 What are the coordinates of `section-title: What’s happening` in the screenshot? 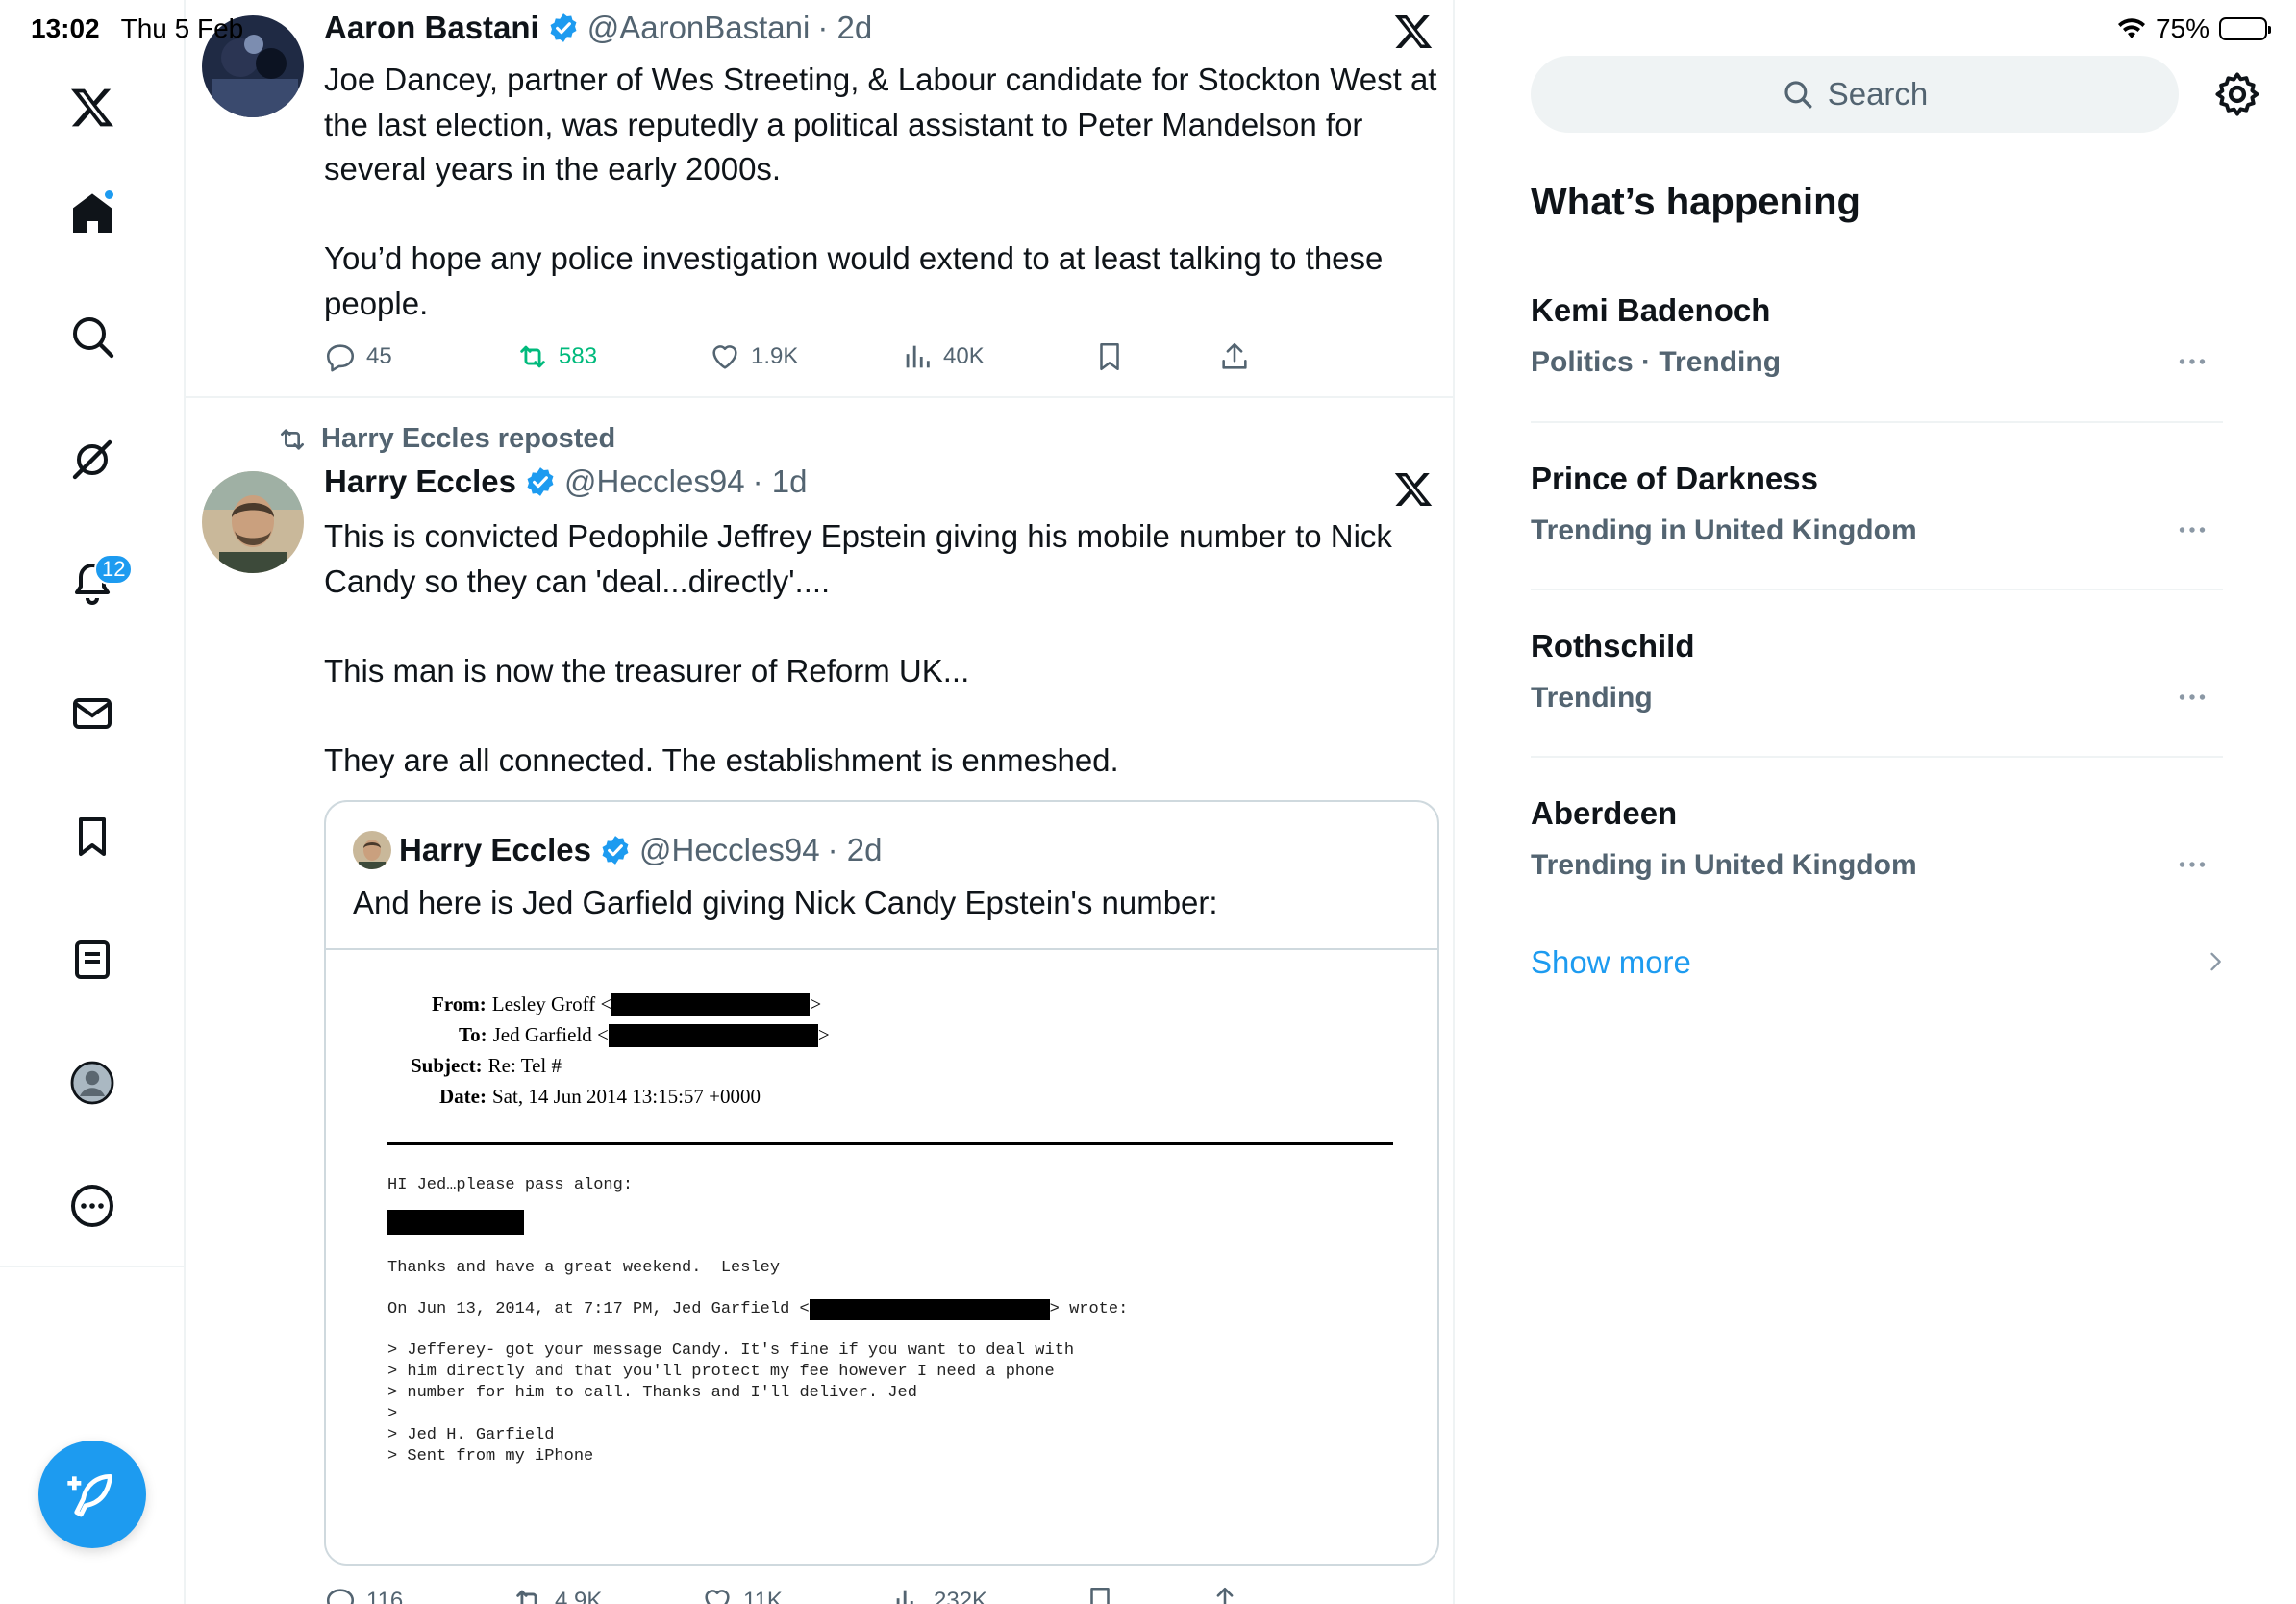 It's located at (1695, 202).